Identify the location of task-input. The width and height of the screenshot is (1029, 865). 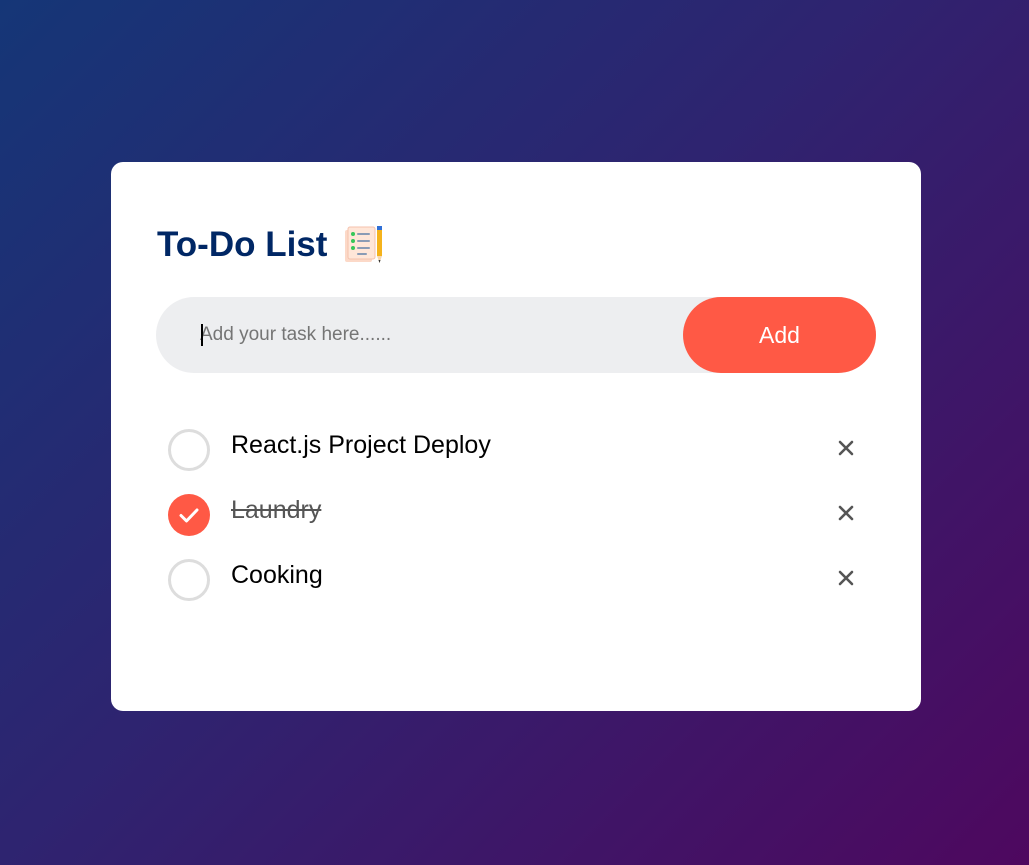
(435, 335).